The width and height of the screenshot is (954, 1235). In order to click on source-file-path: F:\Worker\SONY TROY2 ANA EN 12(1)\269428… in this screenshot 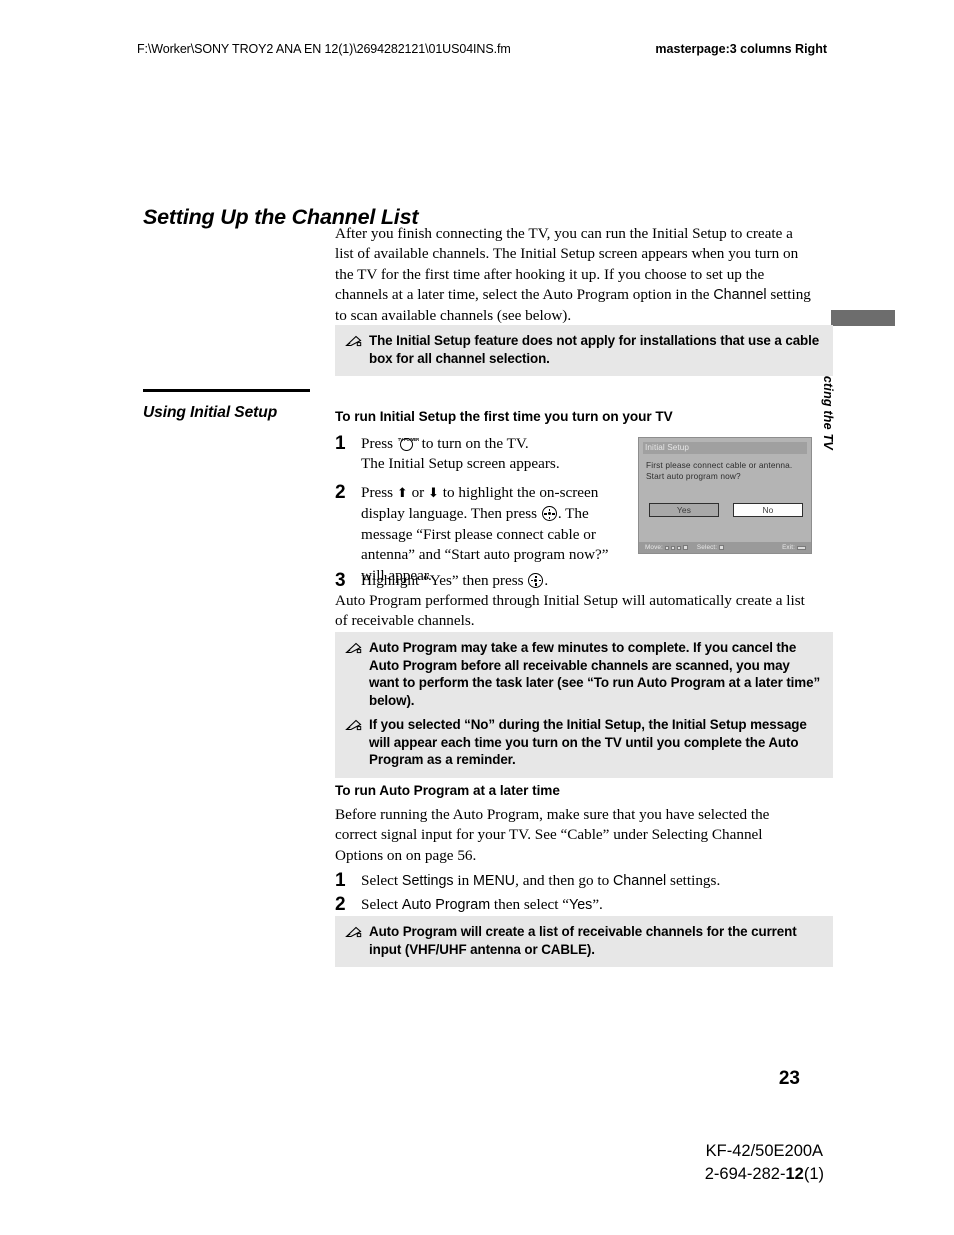, I will do `click(324, 49)`.